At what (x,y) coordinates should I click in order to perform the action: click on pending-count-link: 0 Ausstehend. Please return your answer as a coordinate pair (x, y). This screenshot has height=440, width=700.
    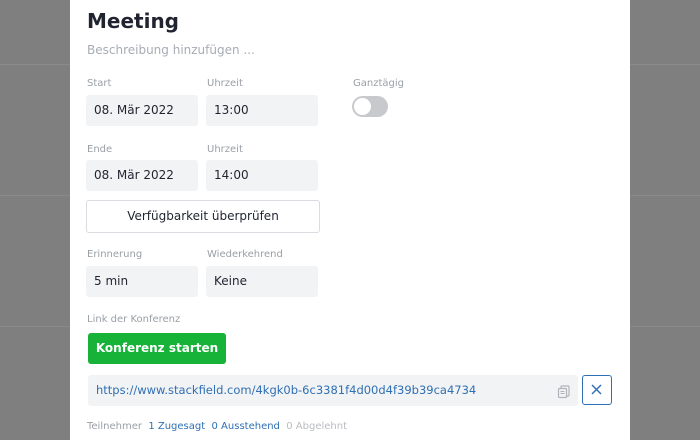
    Looking at the image, I should click on (246, 426).